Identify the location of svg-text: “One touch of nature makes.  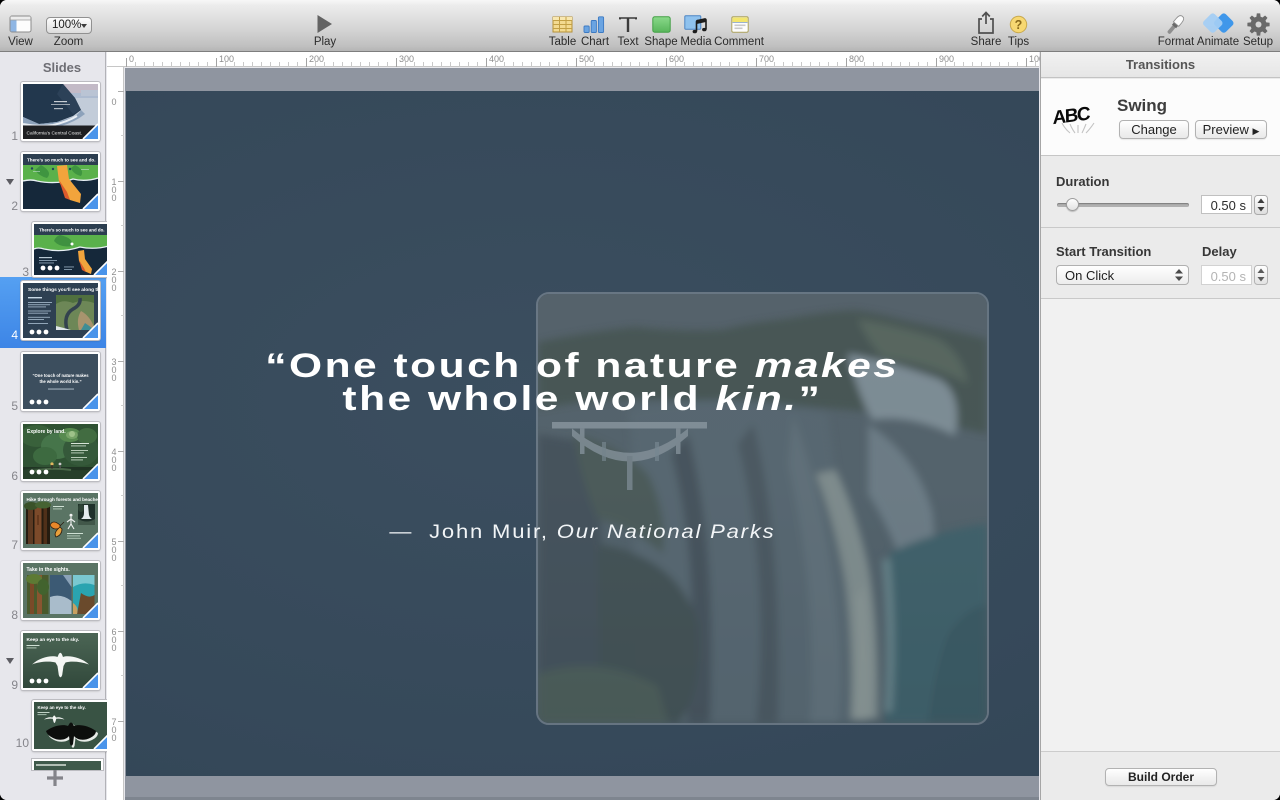
(60, 375).